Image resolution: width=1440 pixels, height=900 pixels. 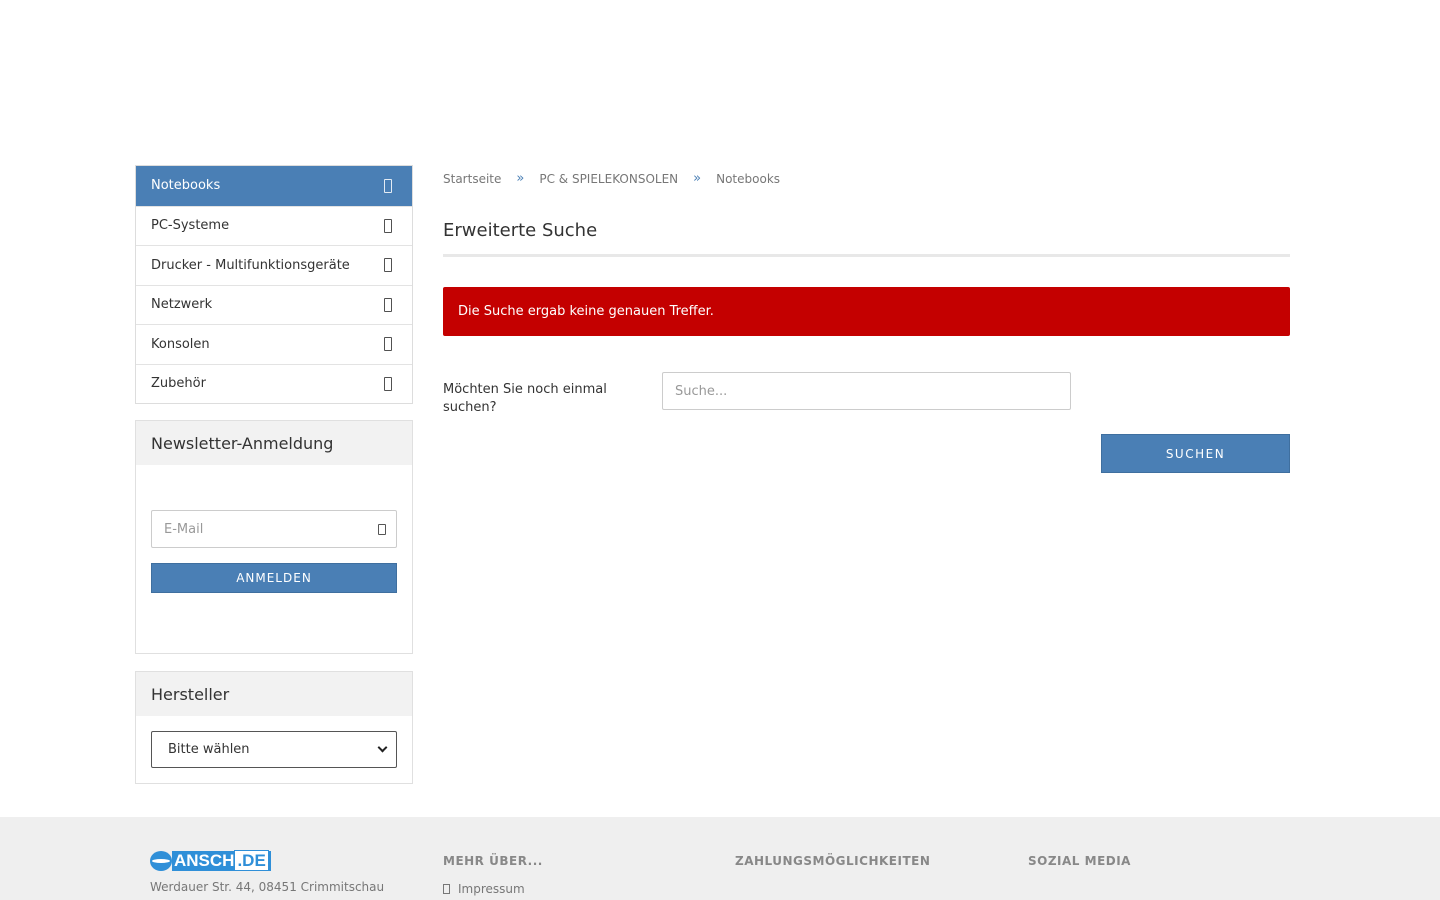 What do you see at coordinates (180, 344) in the screenshot?
I see `category-label: Konsolen` at bounding box center [180, 344].